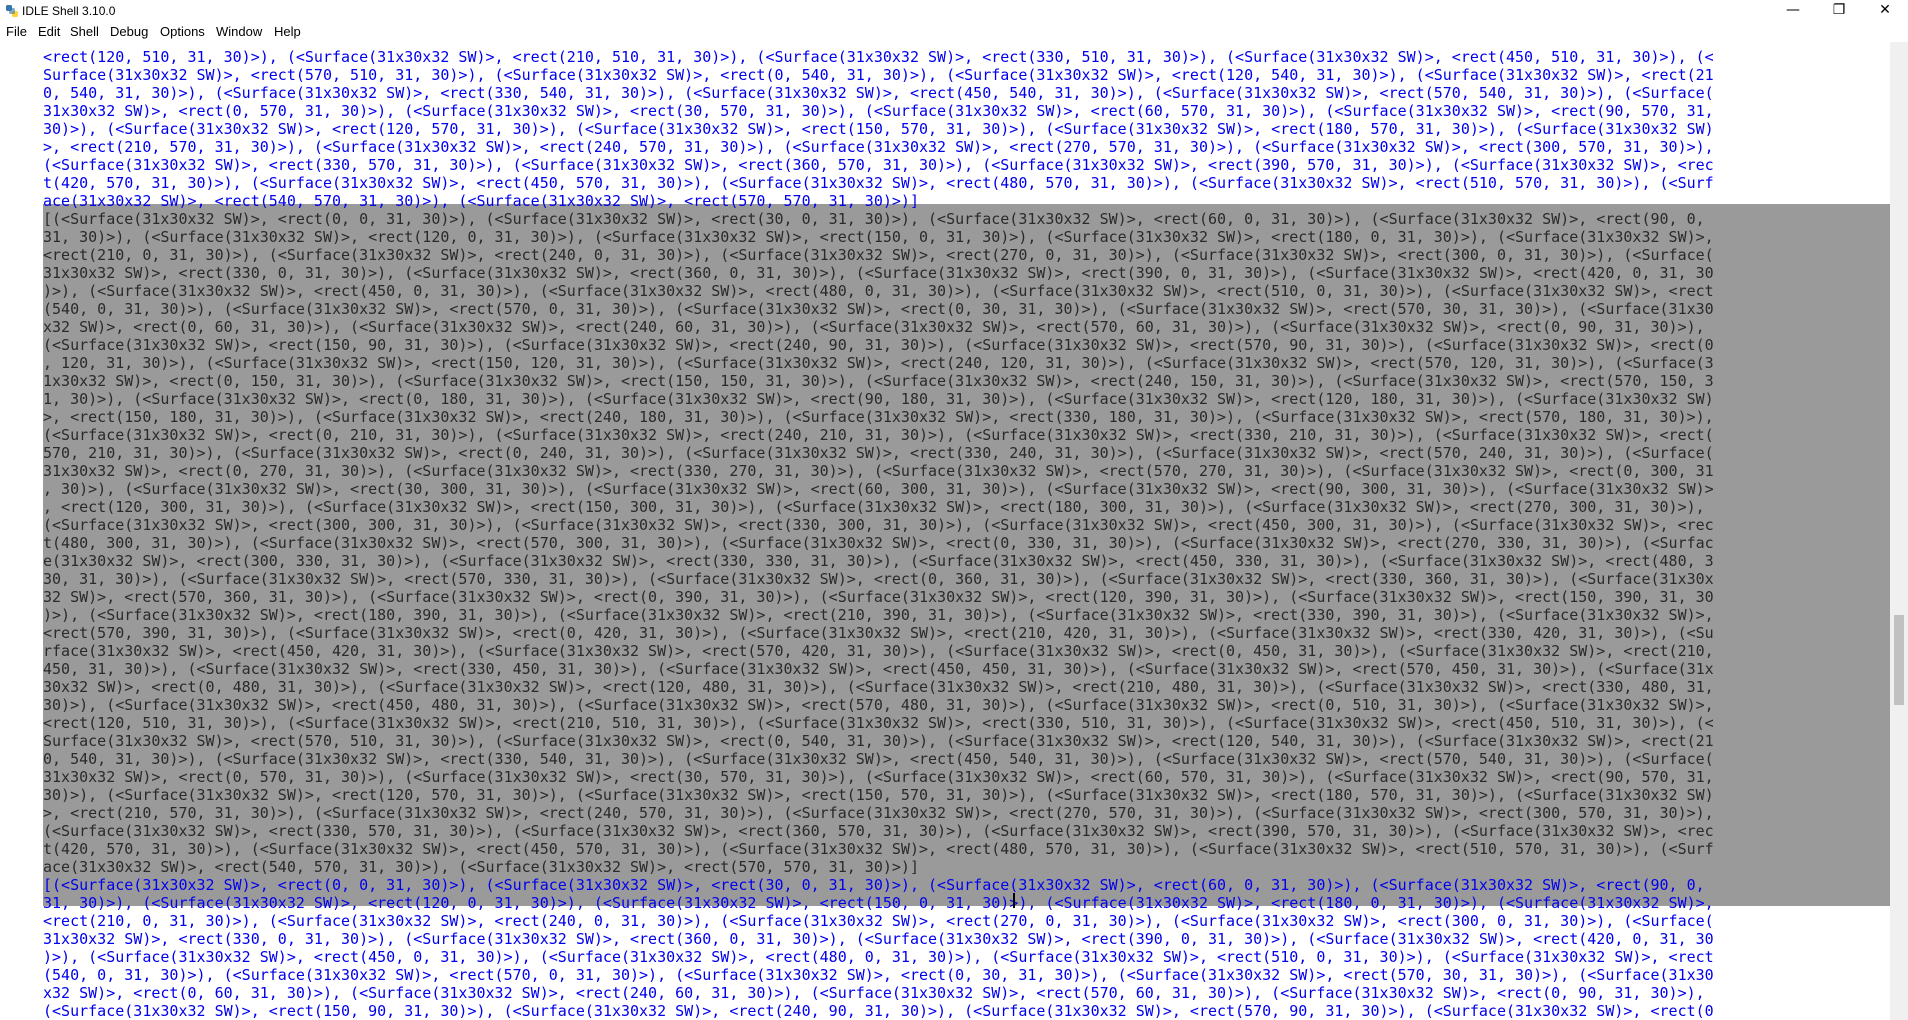 The image size is (1908, 1020). I want to click on menu-file: File, so click(16, 31).